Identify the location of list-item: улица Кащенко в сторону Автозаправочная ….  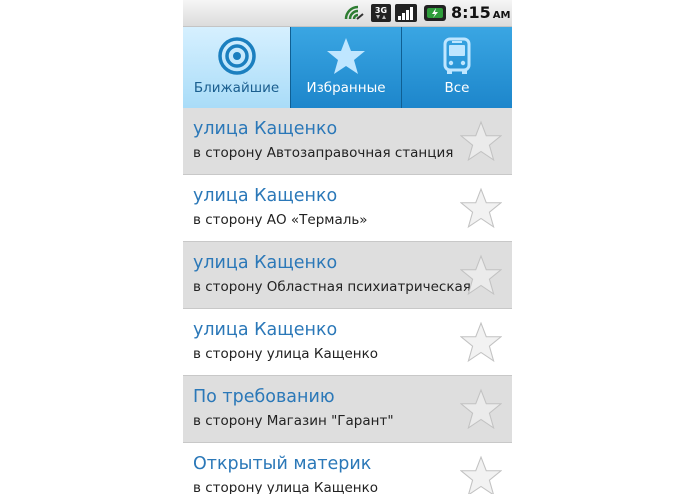
(347, 141).